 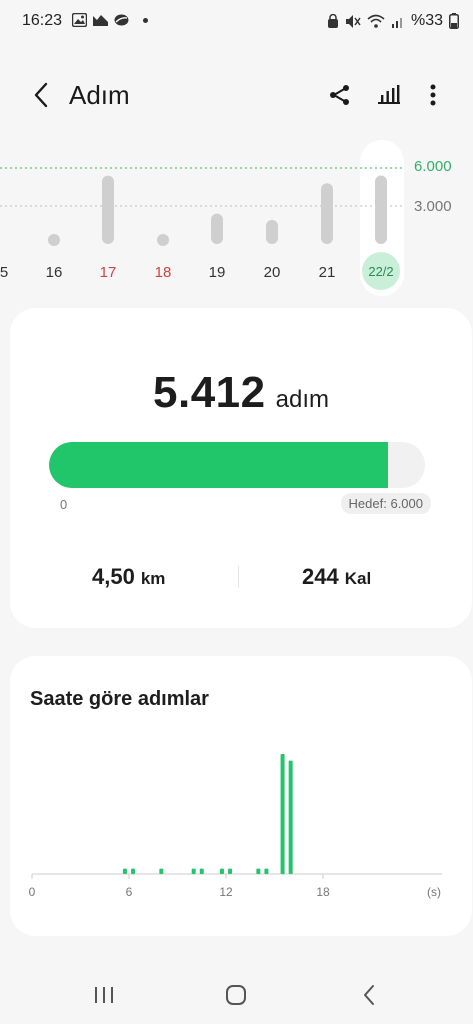 I want to click on calories-metric: 244 Kal, so click(x=336, y=577).